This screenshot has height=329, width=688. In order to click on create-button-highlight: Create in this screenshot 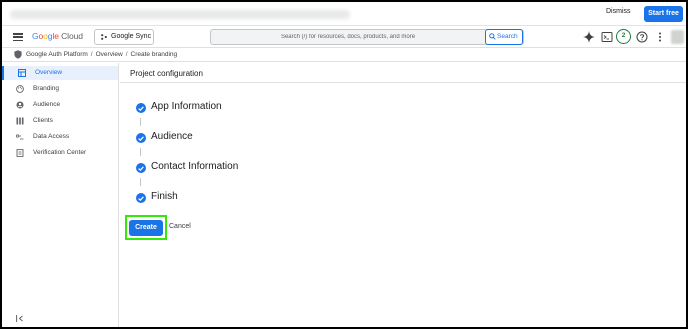, I will do `click(146, 227)`.